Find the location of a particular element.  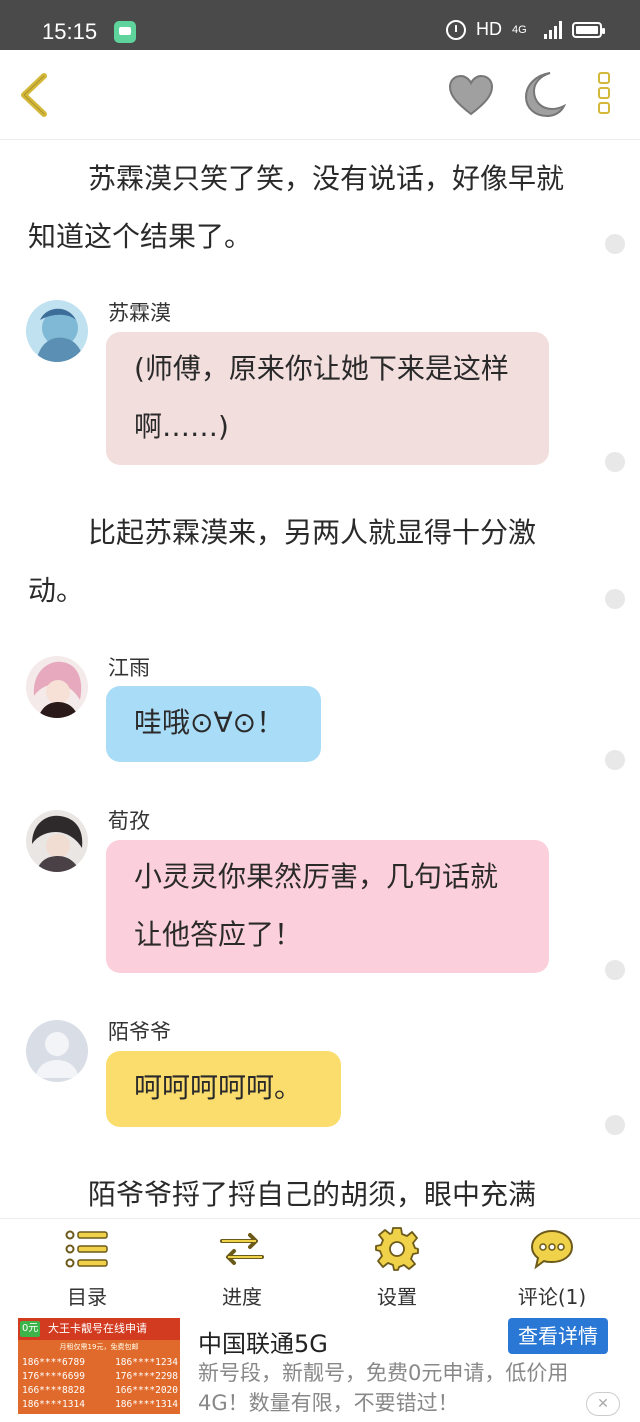

chat-bubble: (师傅，原来你让她下来是这样啊……) is located at coordinates (327, 398).